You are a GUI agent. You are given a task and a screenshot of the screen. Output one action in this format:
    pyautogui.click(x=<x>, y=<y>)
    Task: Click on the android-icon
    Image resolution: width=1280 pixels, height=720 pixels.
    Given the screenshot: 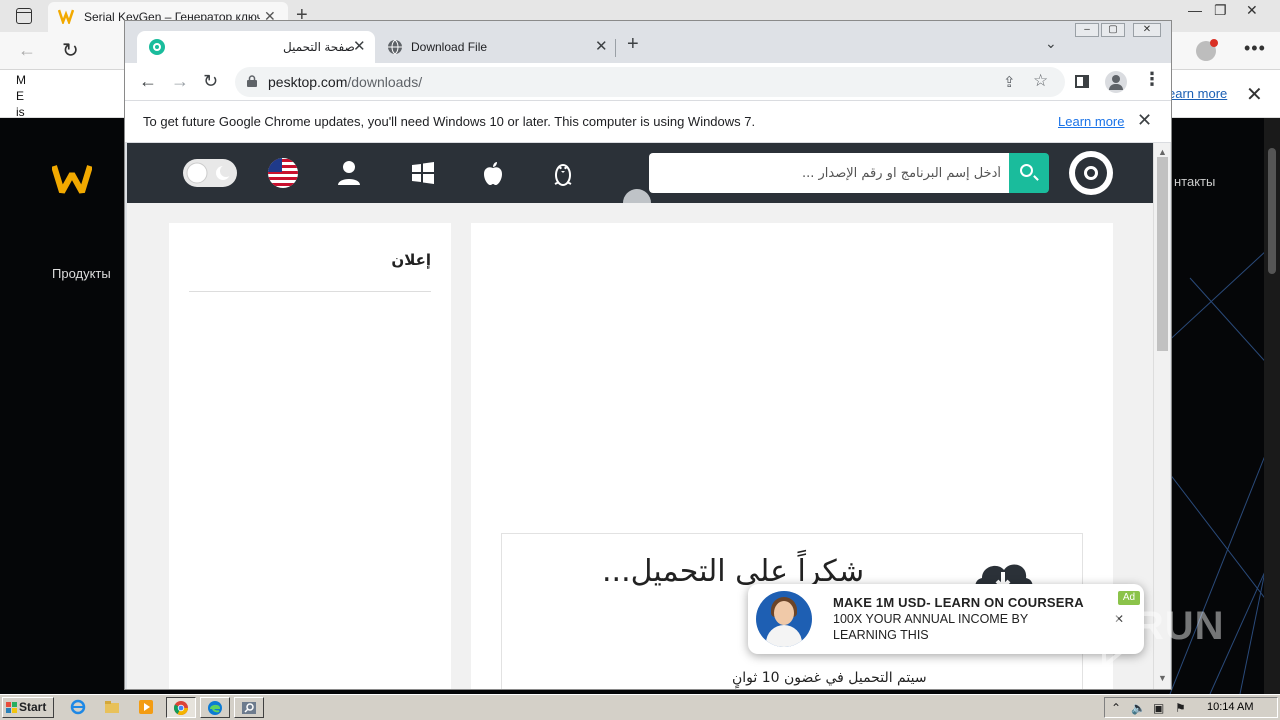 What is the action you would take?
    pyautogui.click(x=637, y=196)
    